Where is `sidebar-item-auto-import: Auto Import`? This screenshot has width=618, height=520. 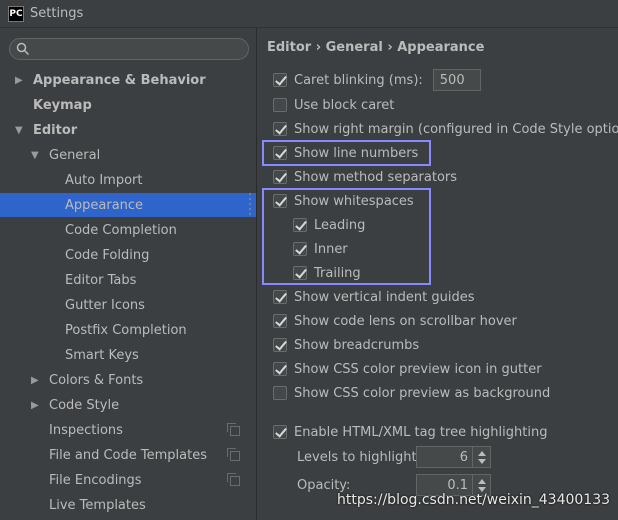
sidebar-item-auto-import: Auto Import is located at coordinates (128, 180).